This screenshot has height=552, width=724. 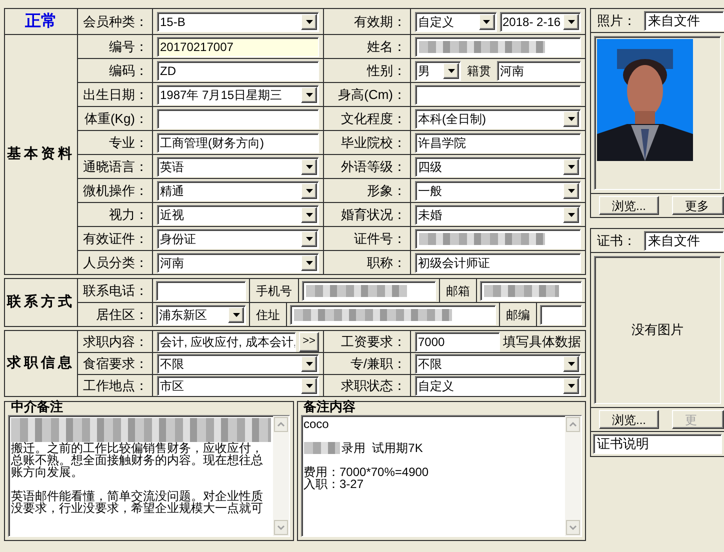 What do you see at coordinates (698, 205) in the screenshot?
I see `more-button: 更多` at bounding box center [698, 205].